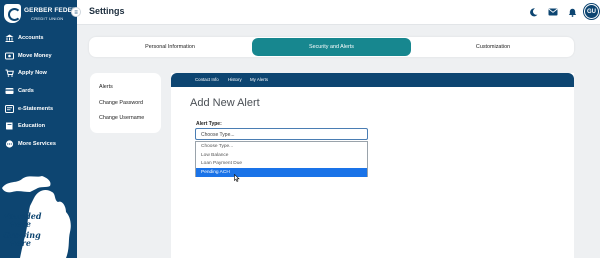 This screenshot has height=258, width=600. I want to click on page-title: Settings, so click(107, 11).